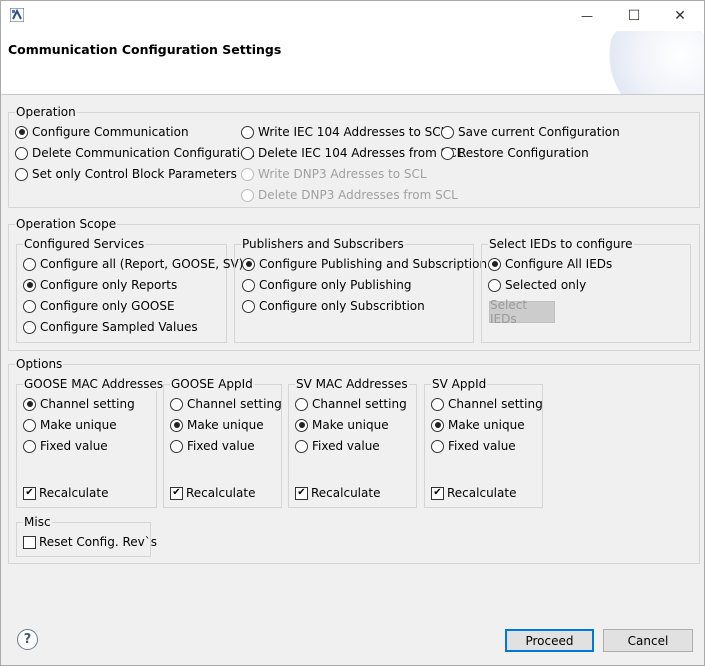 The image size is (705, 666). I want to click on title-bar: — ☐ ✕, so click(352, 16).